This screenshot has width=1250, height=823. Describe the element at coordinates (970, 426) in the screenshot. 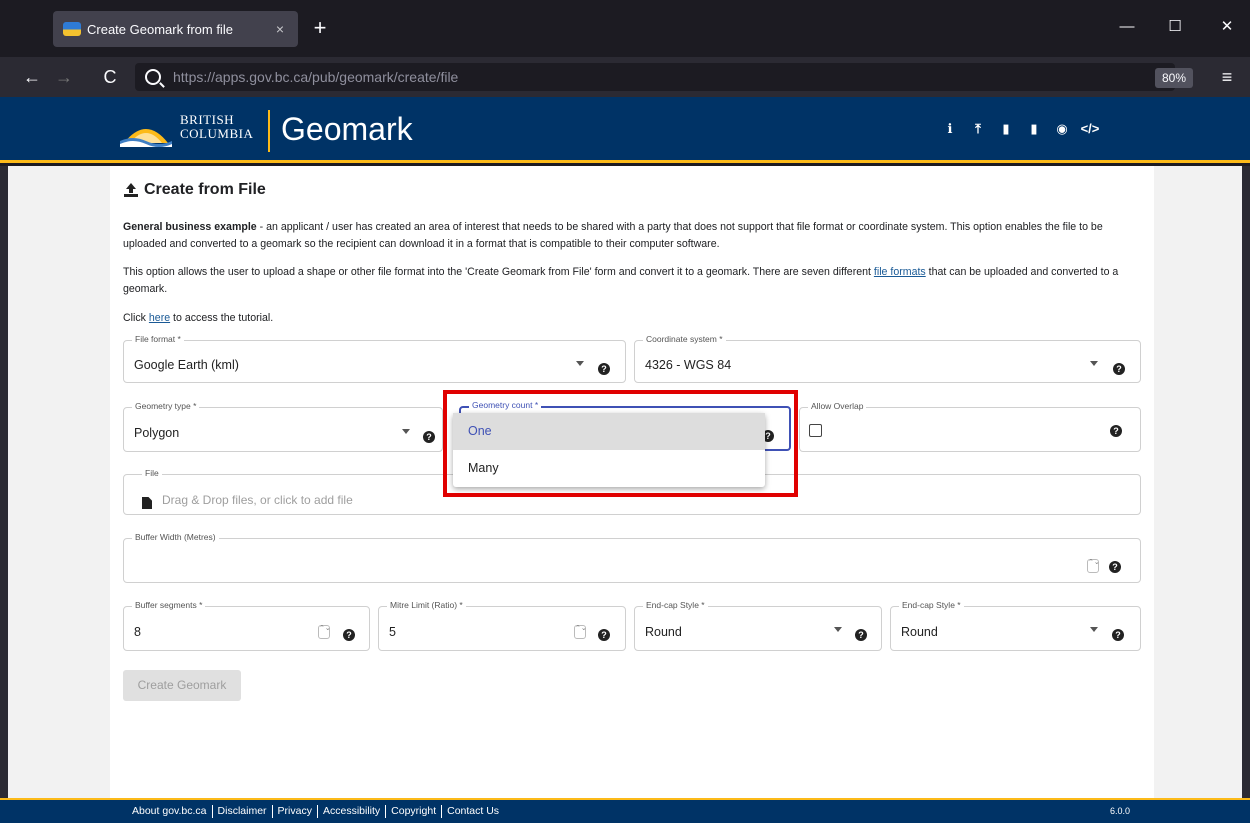

I see `allow-overlap-field: Allow Overlap ?` at that location.